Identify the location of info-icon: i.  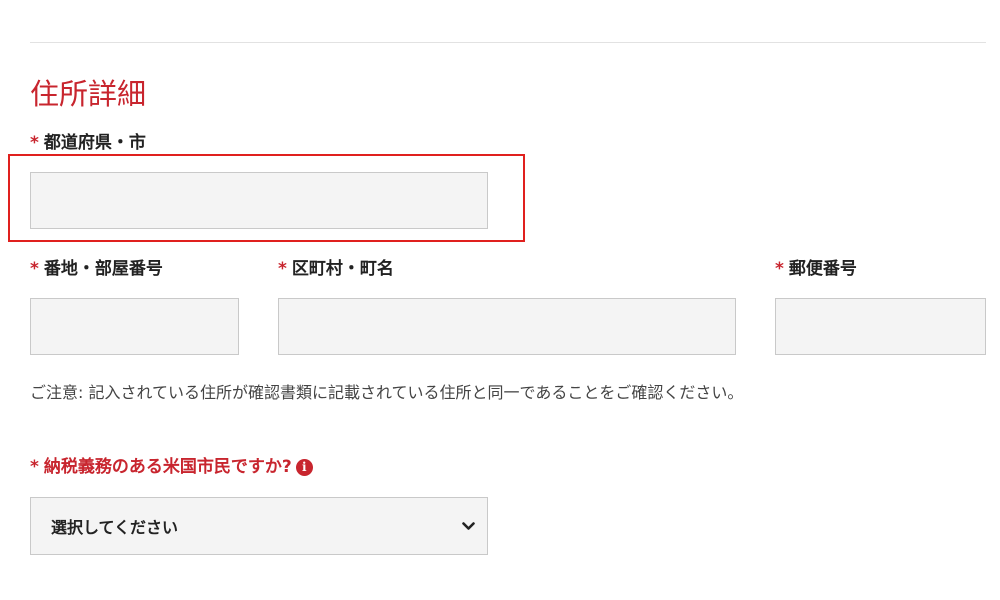
(304, 467).